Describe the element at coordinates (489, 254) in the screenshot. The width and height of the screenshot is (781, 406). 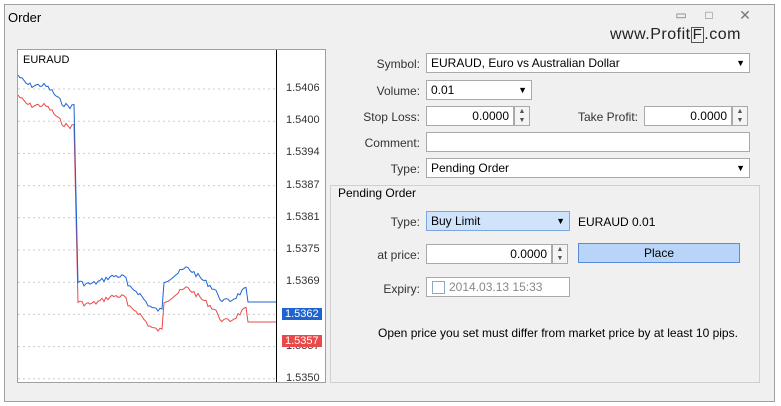
I see `at-price-input: 0.0000` at that location.